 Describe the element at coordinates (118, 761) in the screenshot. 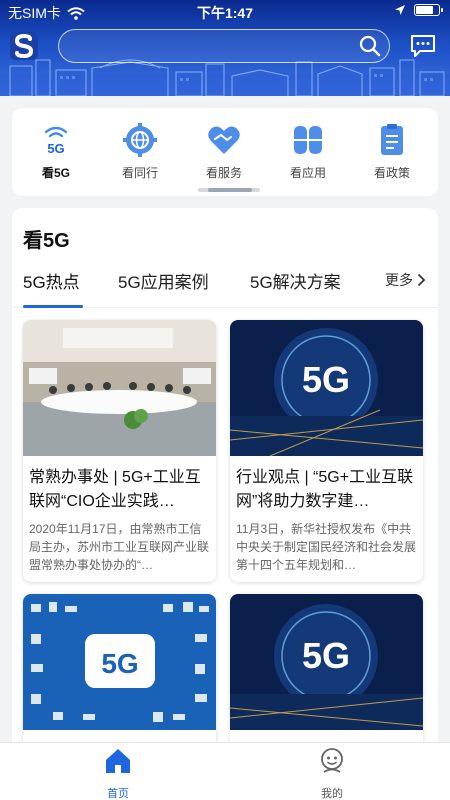

I see `home-icon` at that location.